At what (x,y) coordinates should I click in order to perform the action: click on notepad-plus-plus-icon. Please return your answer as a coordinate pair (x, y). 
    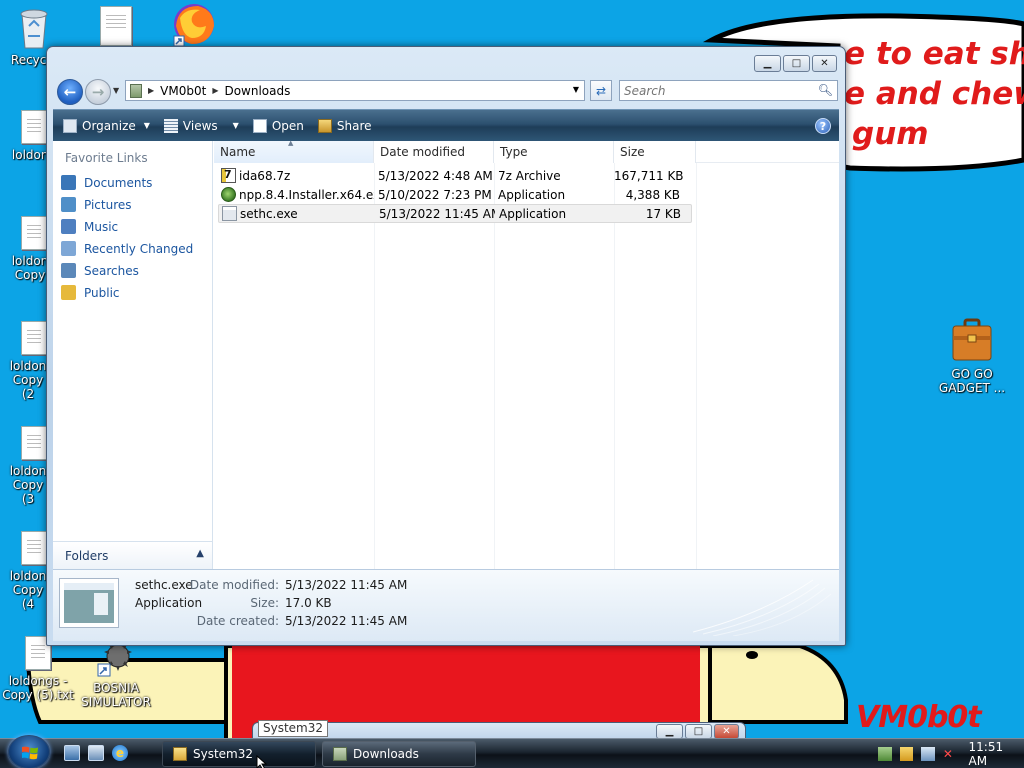
    Looking at the image, I should click on (228, 194).